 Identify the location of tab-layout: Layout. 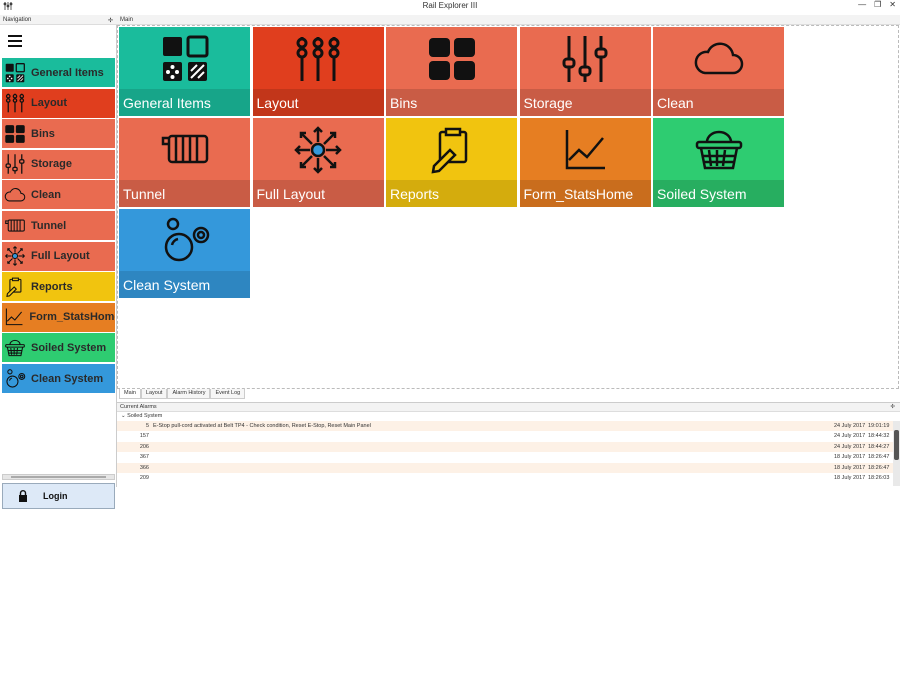
(154, 394).